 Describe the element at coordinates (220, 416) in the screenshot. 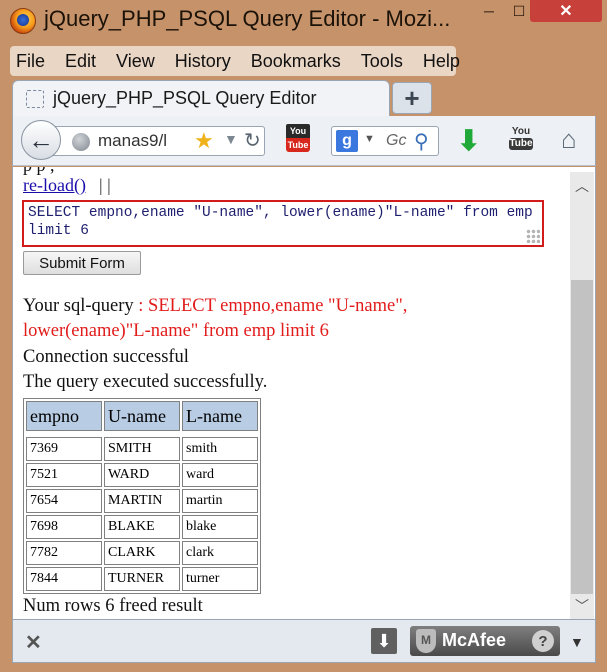

I see `table-header-cell: L-name` at that location.